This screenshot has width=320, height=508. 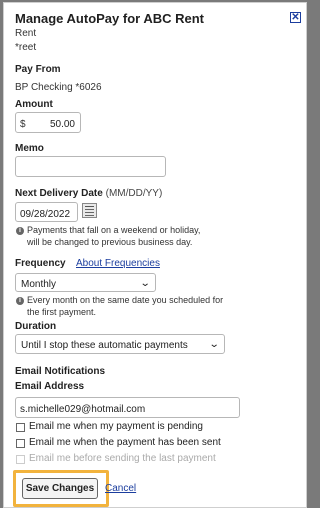 I want to click on delivery-date-value: 09/28/2022, so click(x=45, y=214).